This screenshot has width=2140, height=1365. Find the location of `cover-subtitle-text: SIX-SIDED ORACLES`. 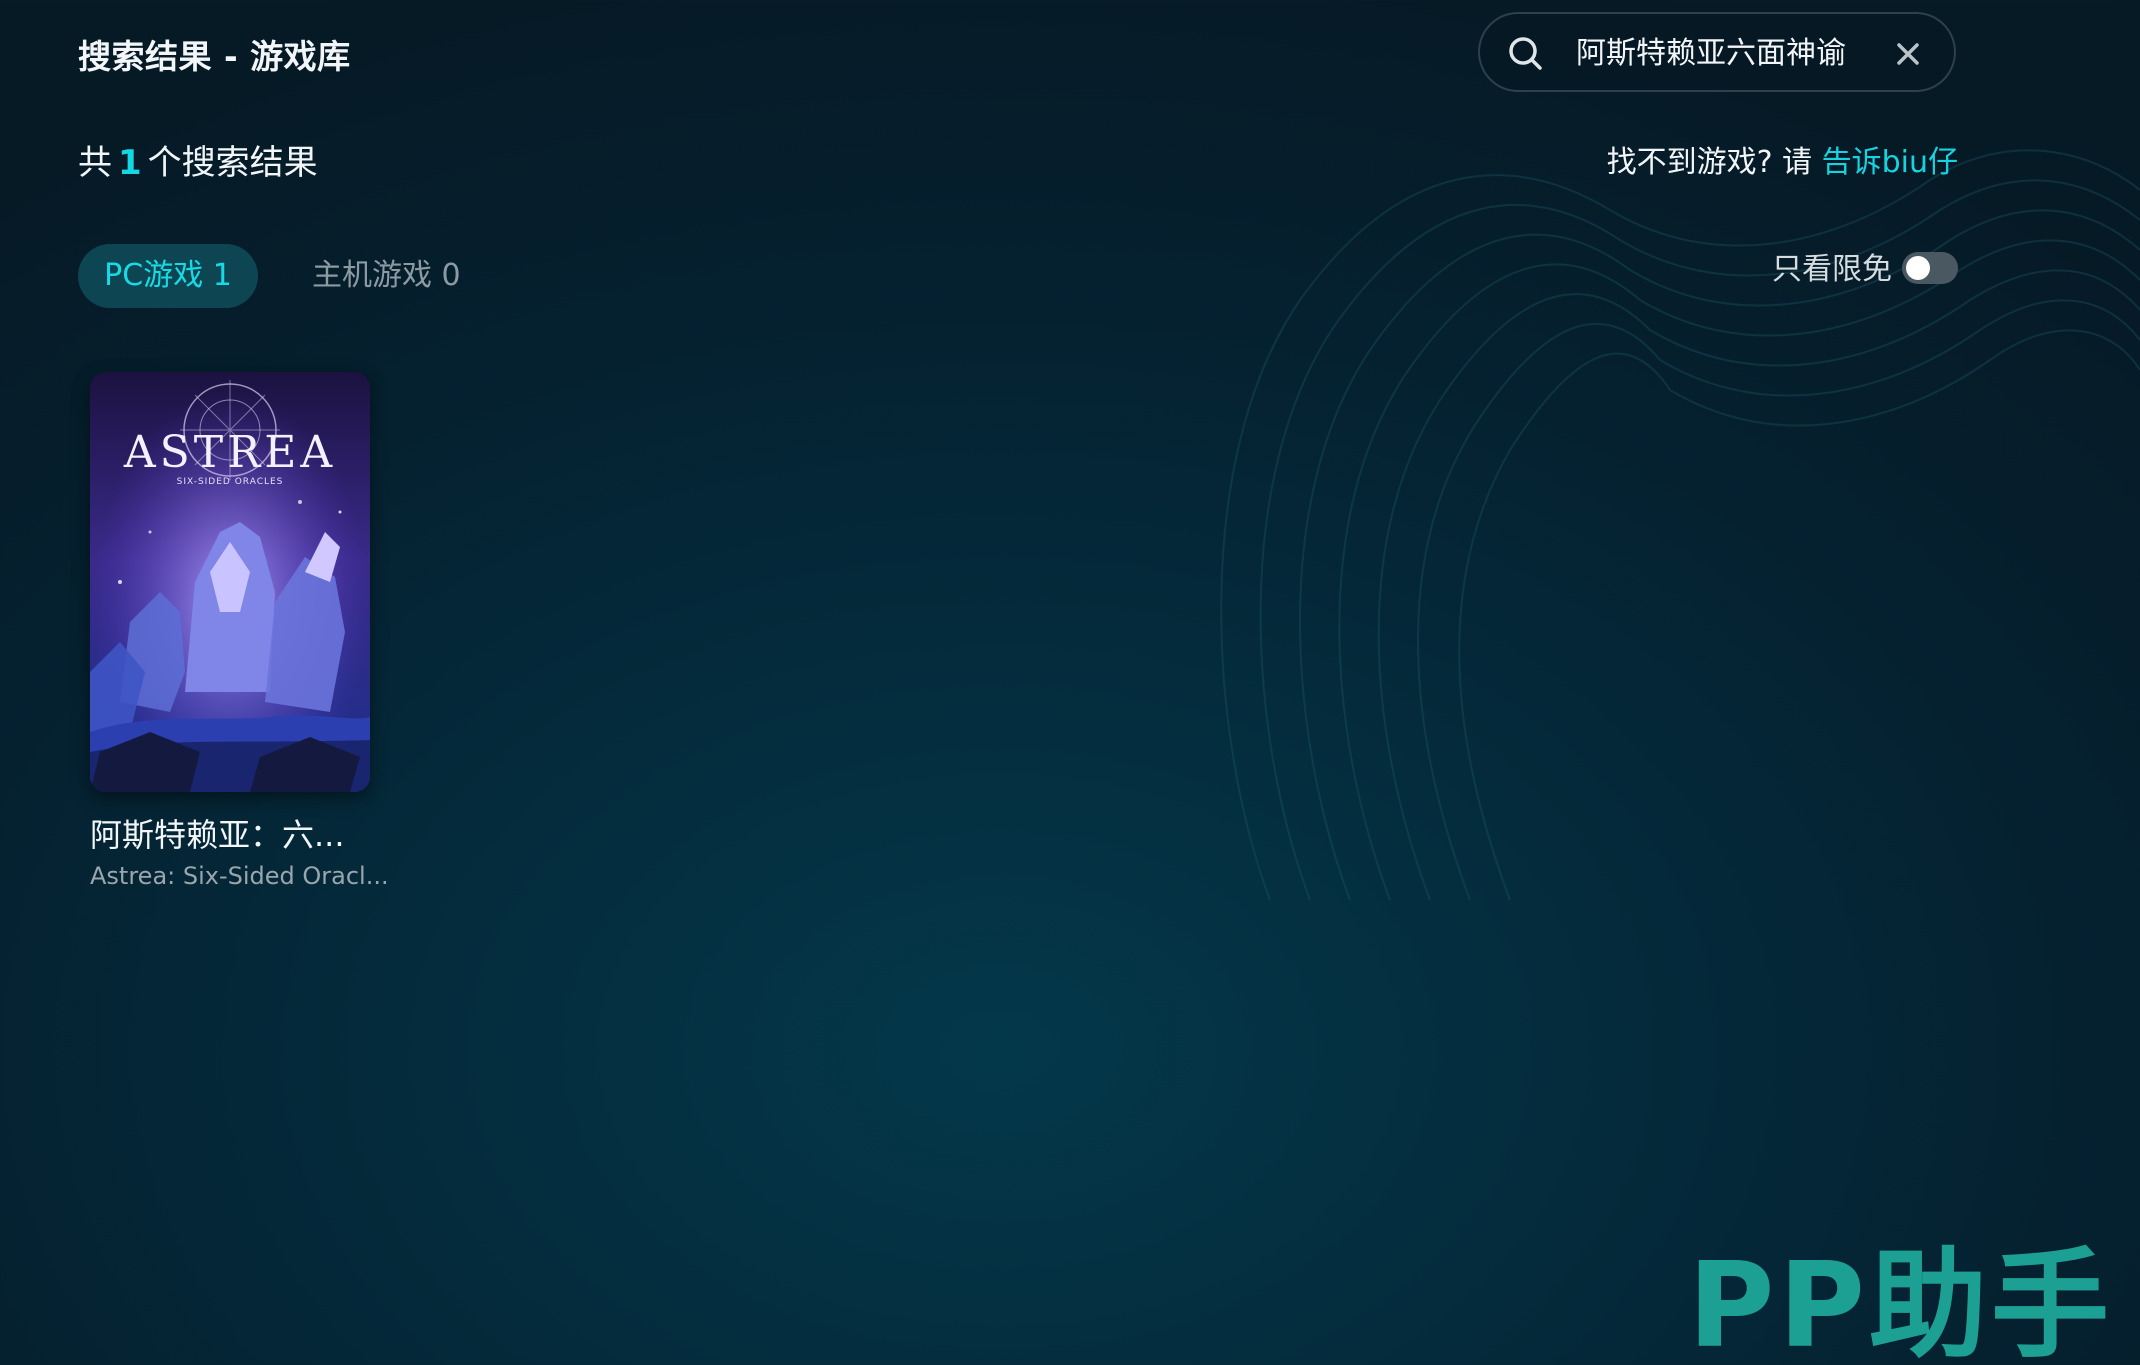

cover-subtitle-text: SIX-SIDED ORACLES is located at coordinates (230, 482).